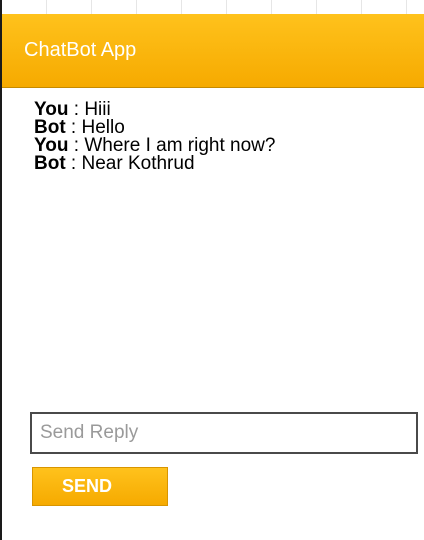 Image resolution: width=424 pixels, height=540 pixels. Describe the element at coordinates (80, 50) in the screenshot. I see `app-title: ChatBot App` at that location.